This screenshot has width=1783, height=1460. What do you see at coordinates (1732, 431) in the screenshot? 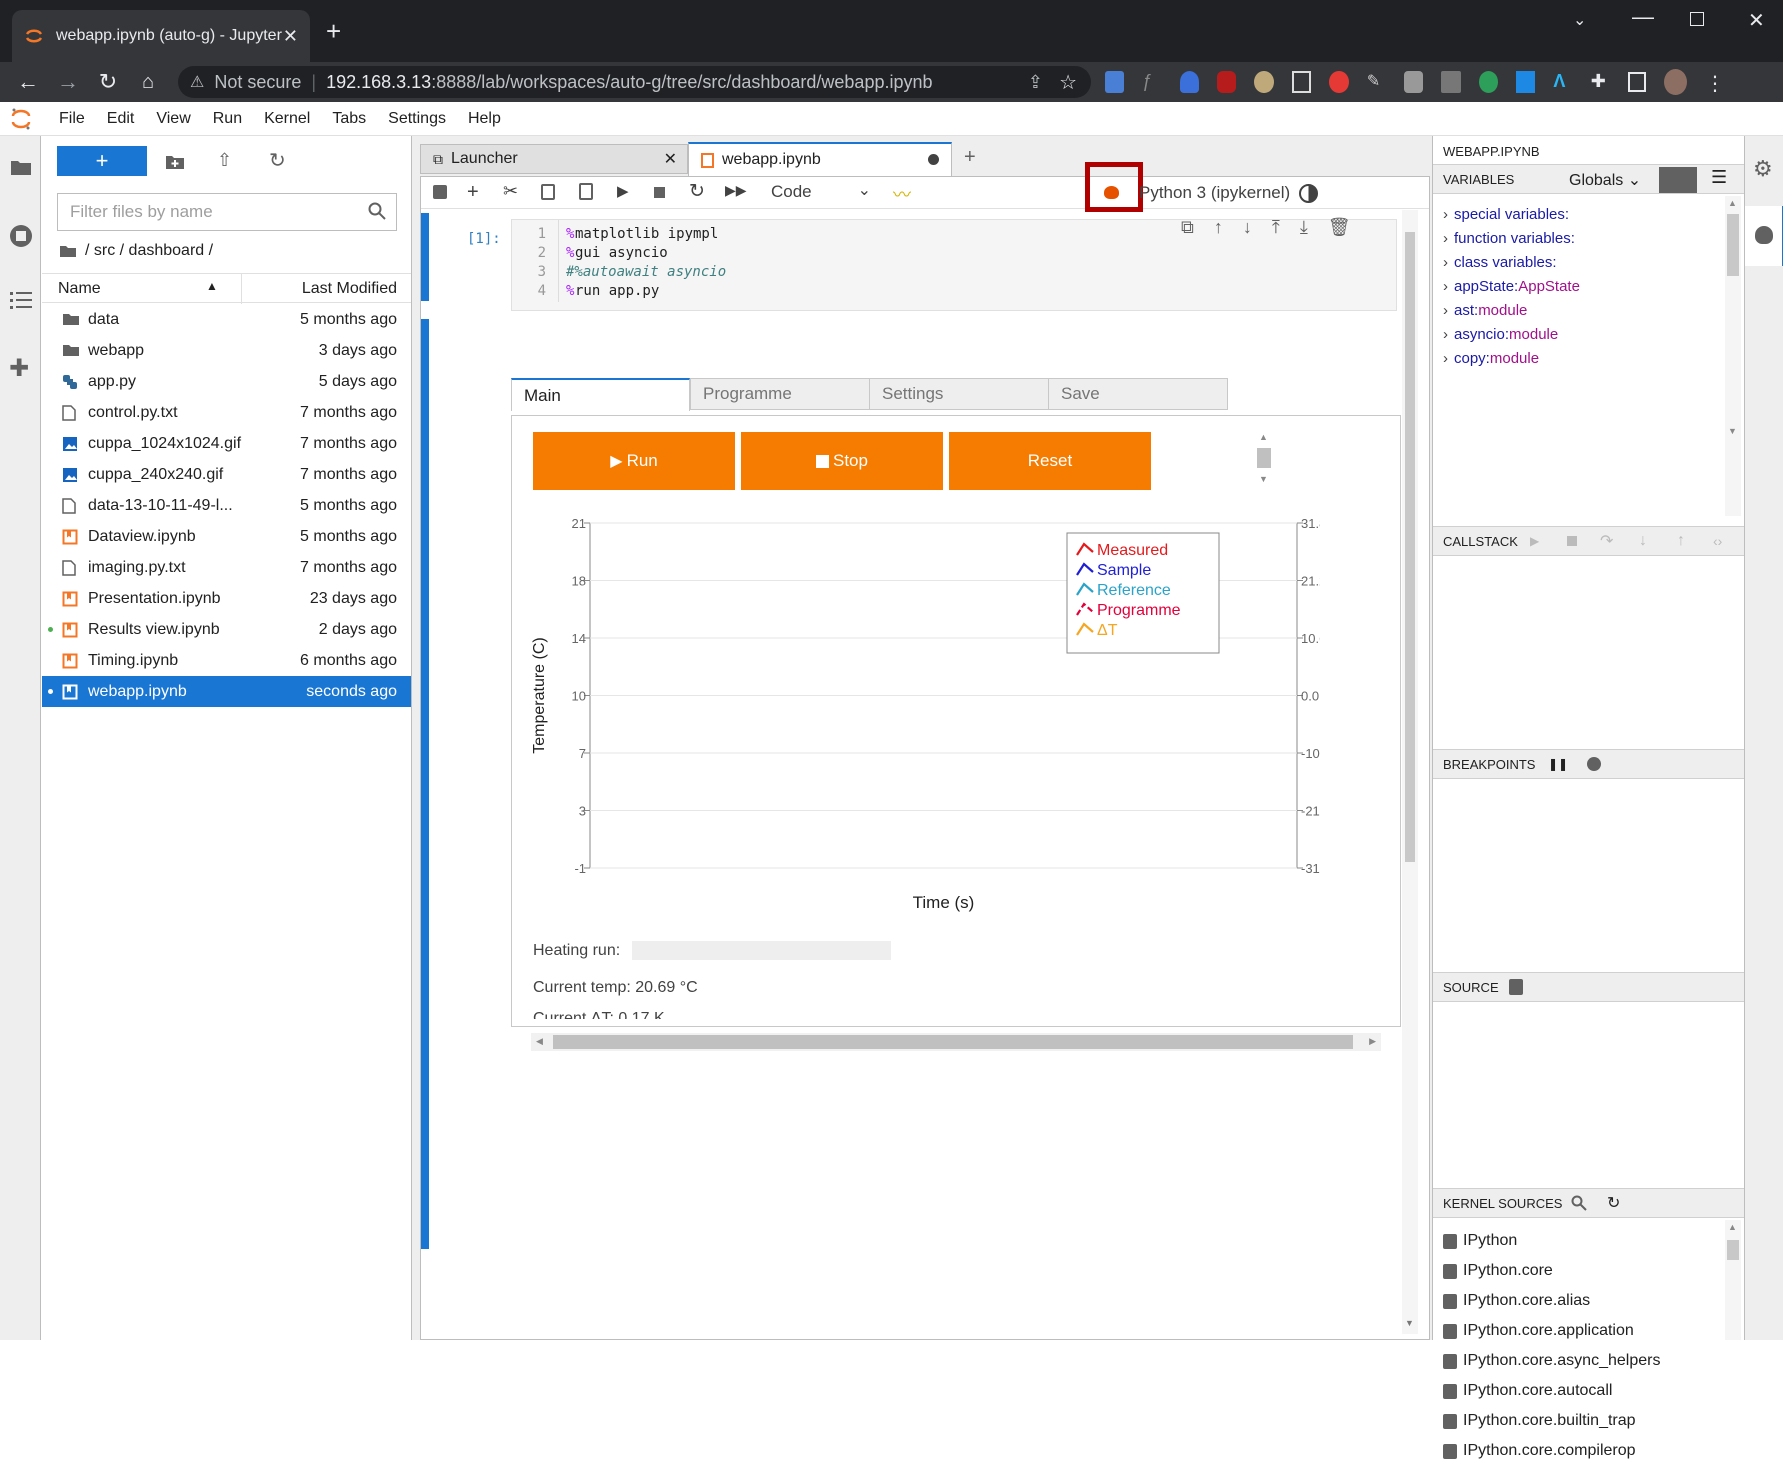
I see `vars-scroll-down-icon: ▼` at bounding box center [1732, 431].